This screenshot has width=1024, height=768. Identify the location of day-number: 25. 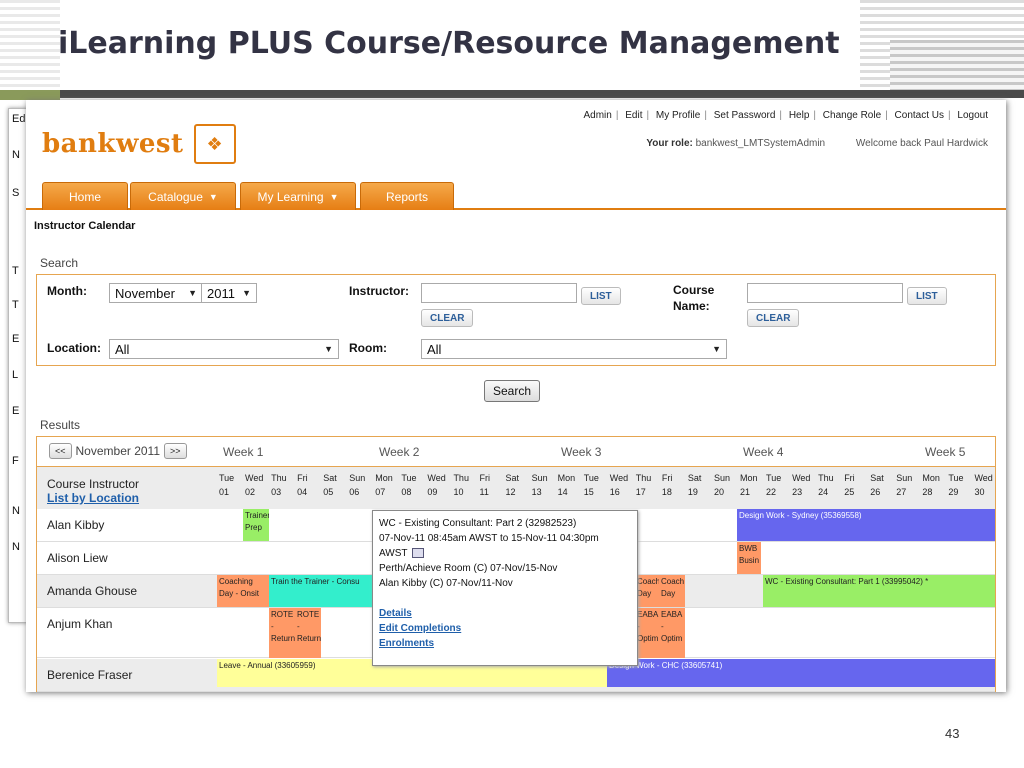
(849, 492).